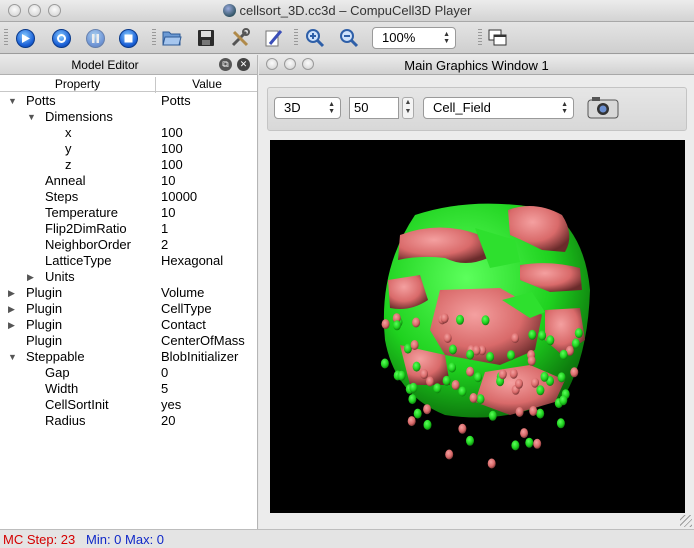  What do you see at coordinates (186, 309) in the screenshot?
I see `tree-row-value: CellType` at bounding box center [186, 309].